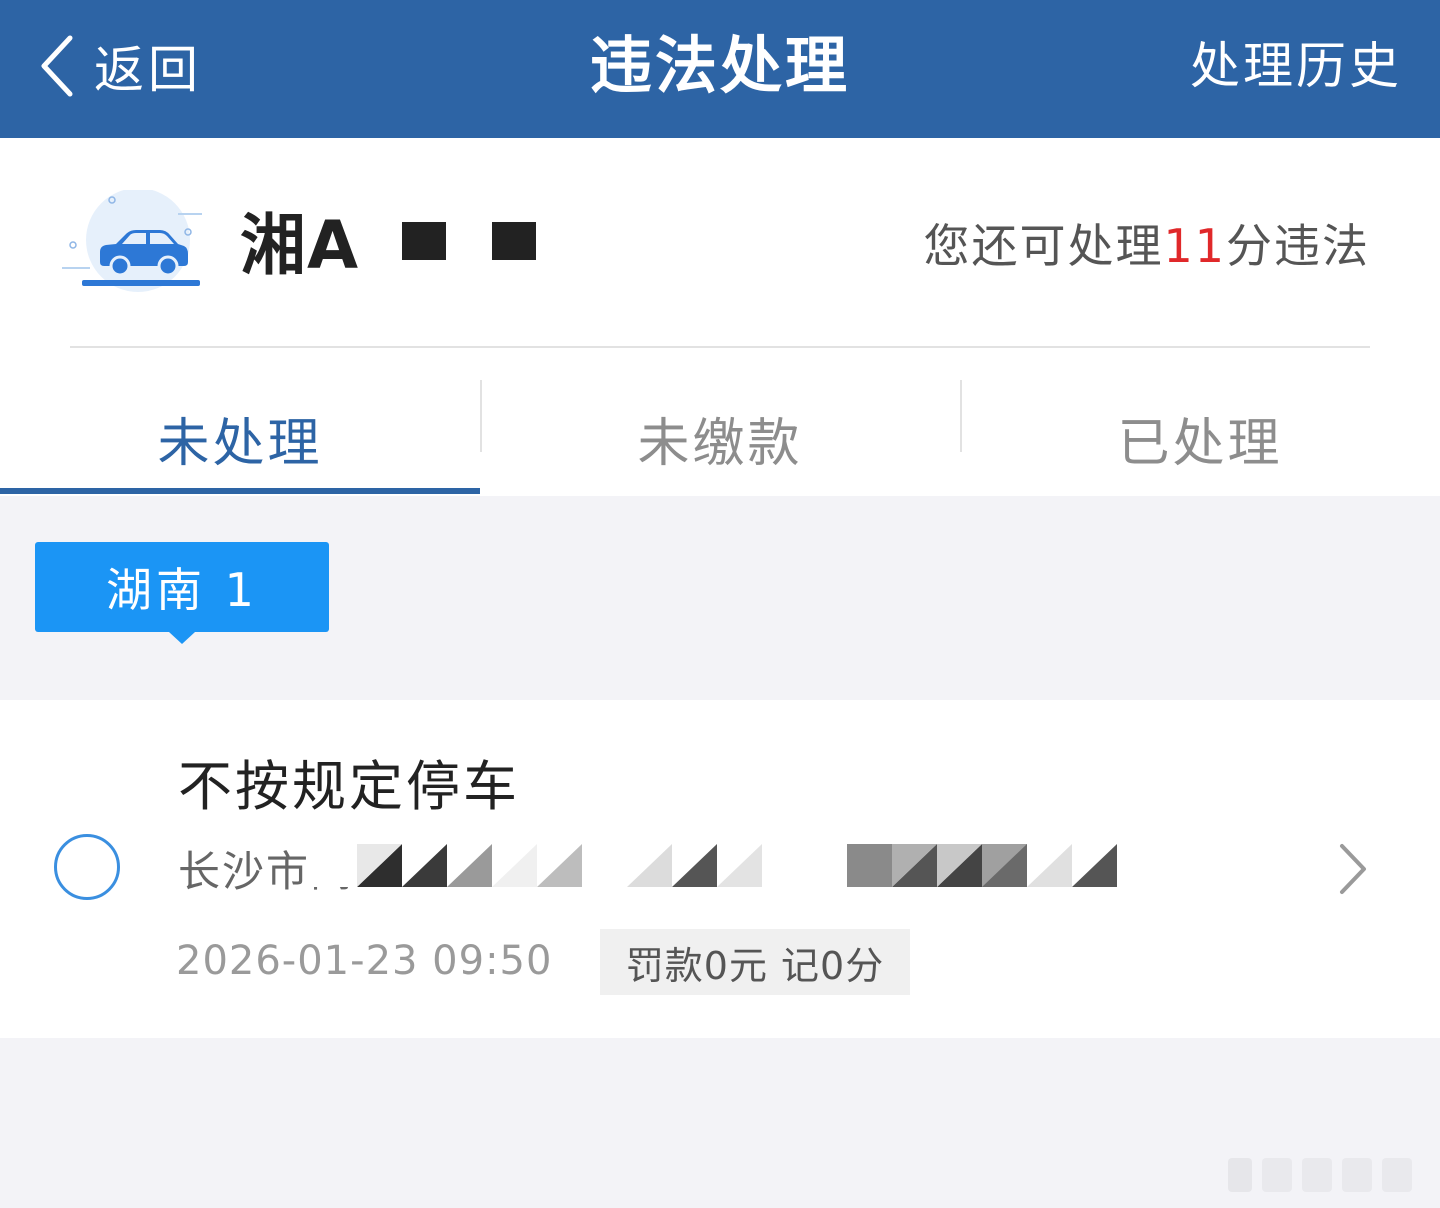  Describe the element at coordinates (720, 443) in the screenshot. I see `tab-label: 未缴款` at that location.